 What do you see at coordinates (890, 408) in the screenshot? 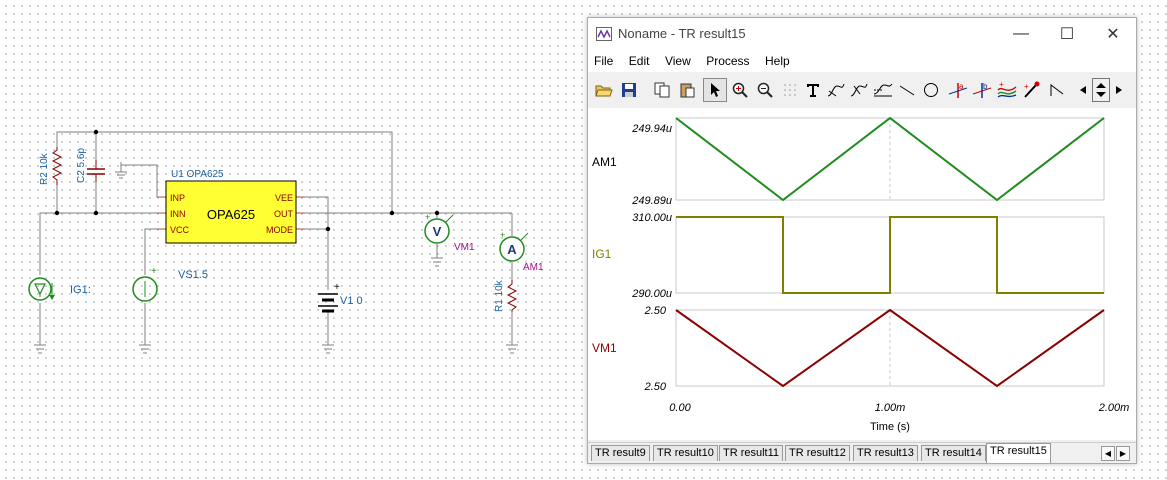
I see `x-tick-1: 1.00m` at bounding box center [890, 408].